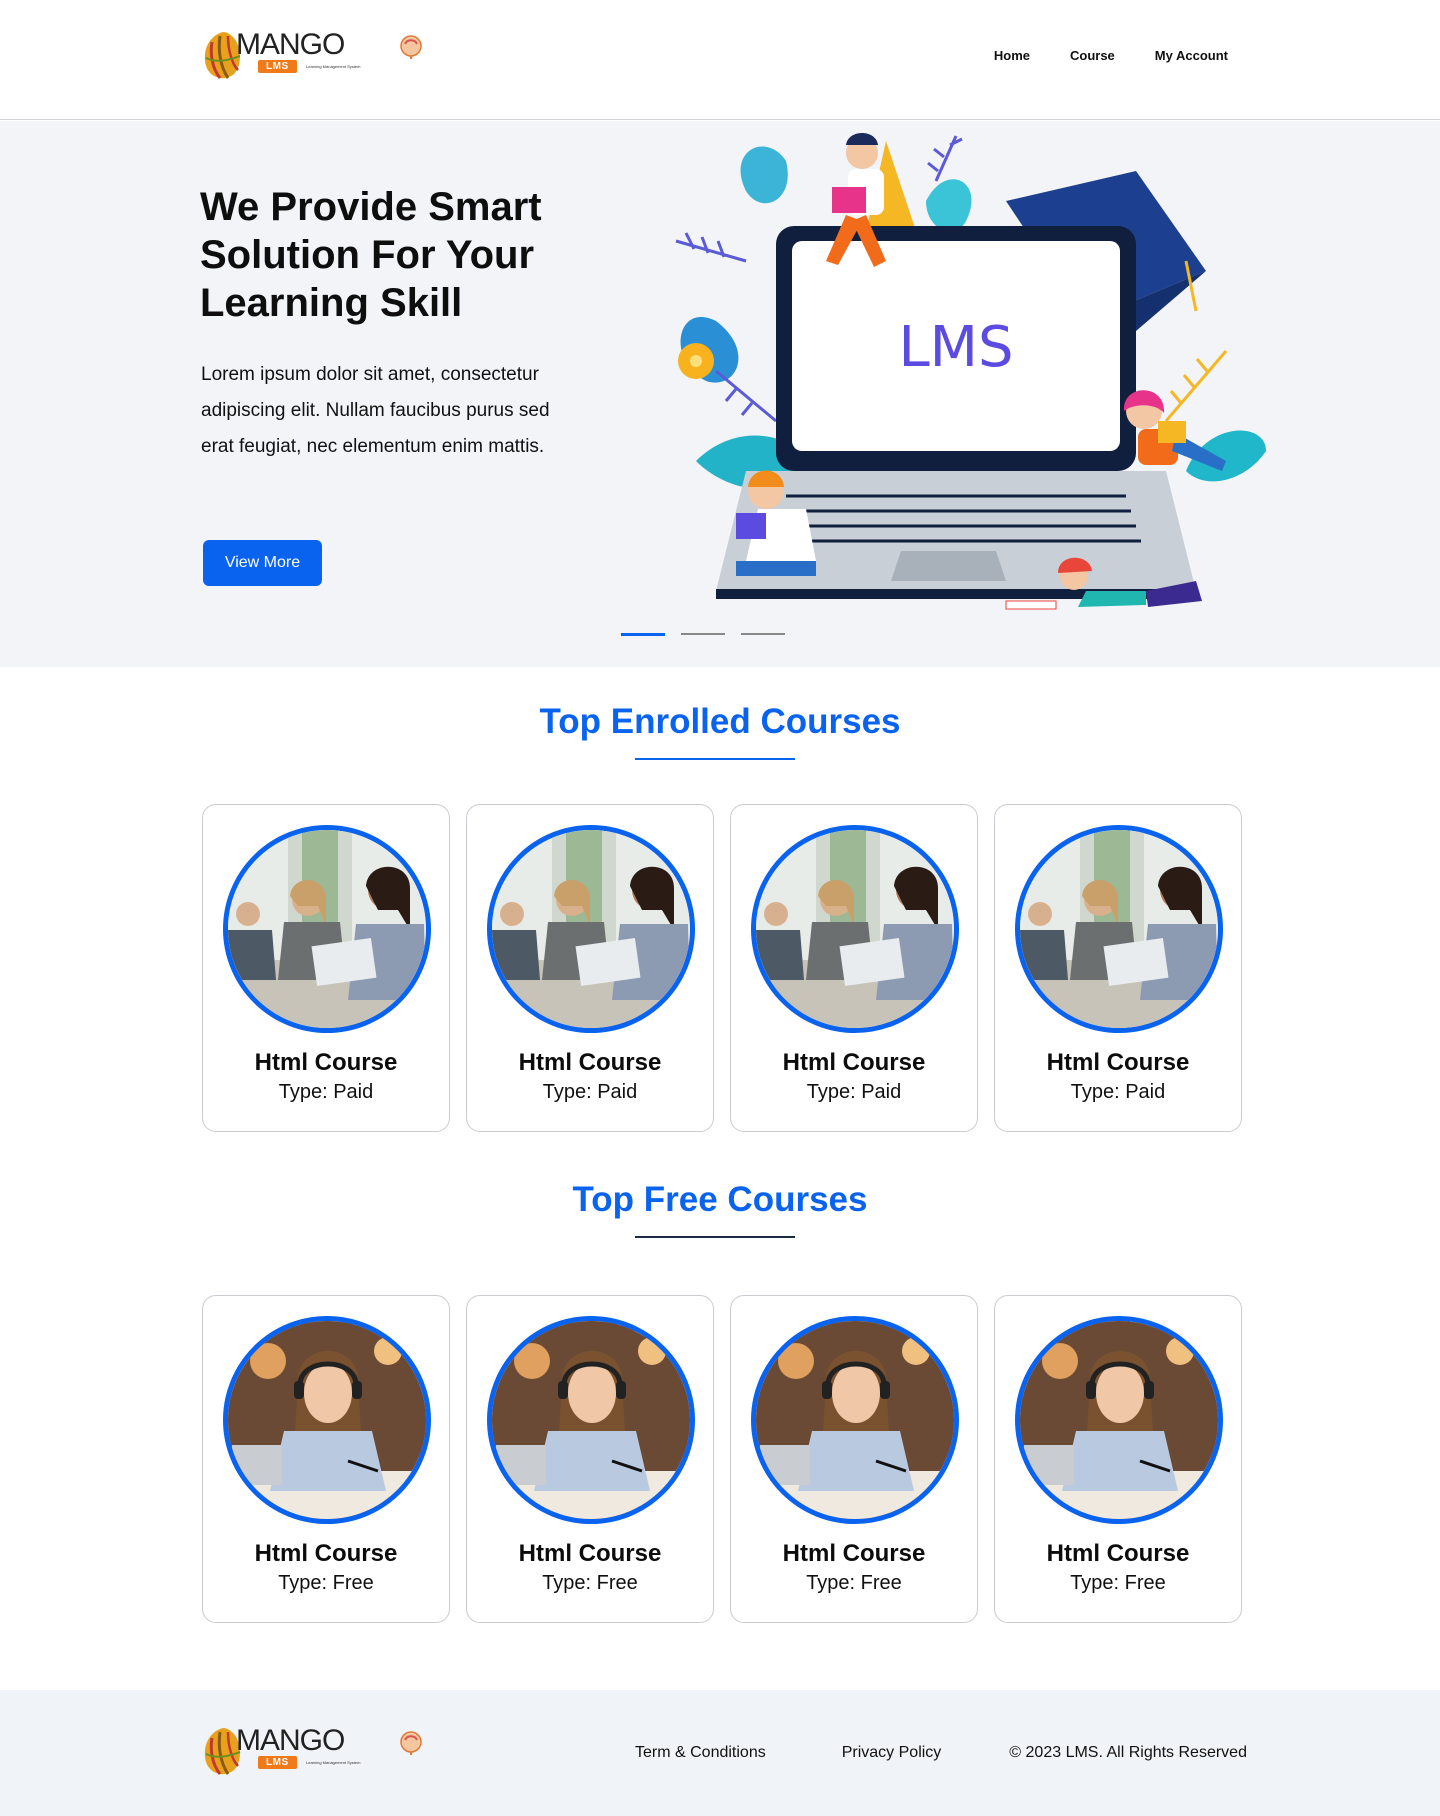 This screenshot has width=1440, height=1816. What do you see at coordinates (1128, 1752) in the screenshot?
I see `copyright-text: © 2023 LMS. All Rights Reserved` at bounding box center [1128, 1752].